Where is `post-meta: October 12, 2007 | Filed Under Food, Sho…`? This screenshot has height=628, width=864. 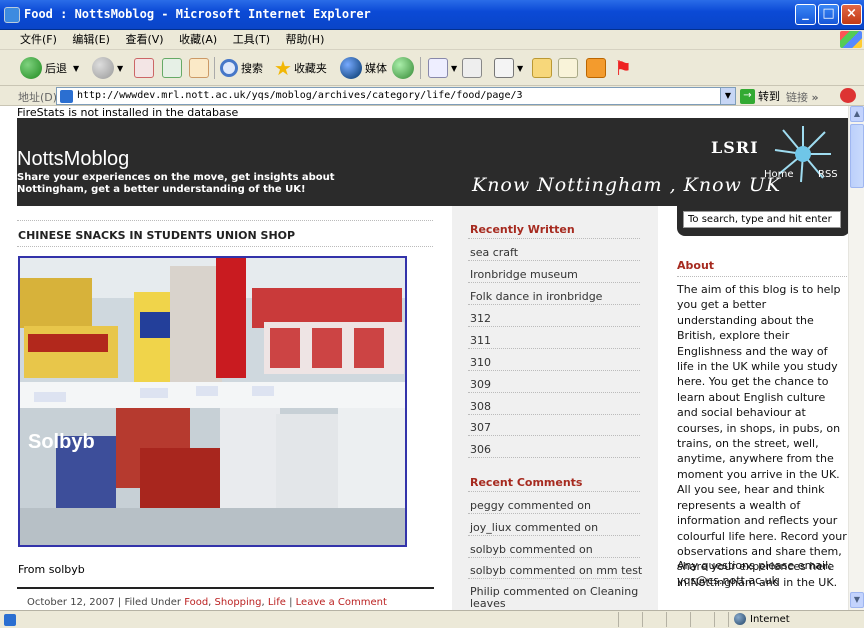 post-meta: October 12, 2007 | Filed Under Food, Sho… is located at coordinates (207, 602).